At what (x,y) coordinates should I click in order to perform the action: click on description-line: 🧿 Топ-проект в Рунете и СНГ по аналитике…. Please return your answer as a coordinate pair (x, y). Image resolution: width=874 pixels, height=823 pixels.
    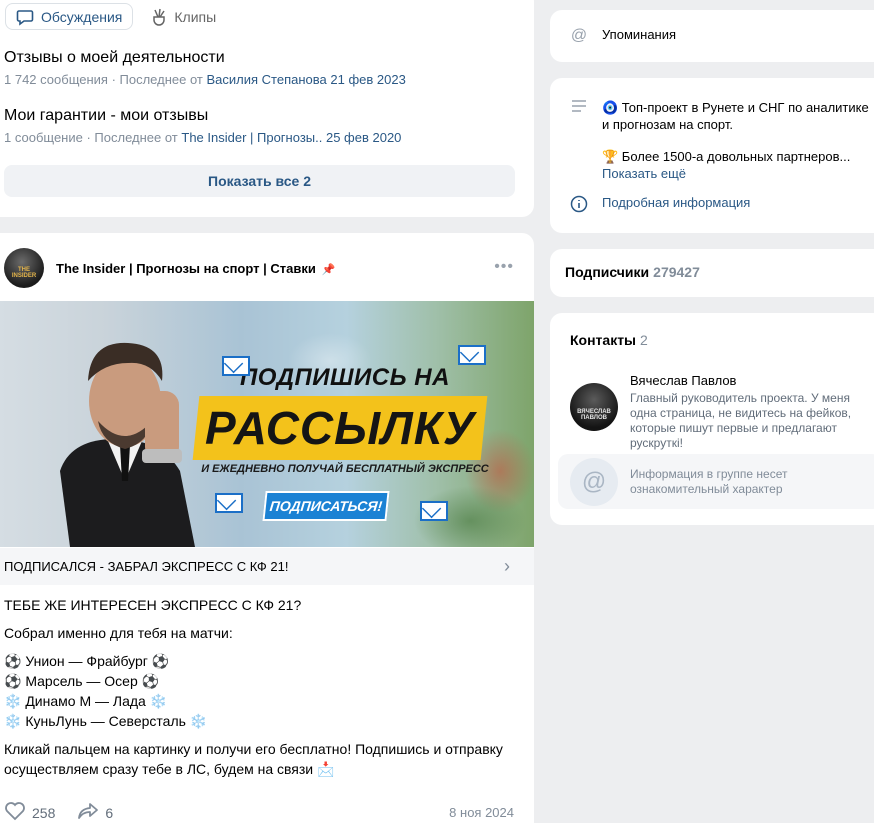
    Looking at the image, I should click on (735, 116).